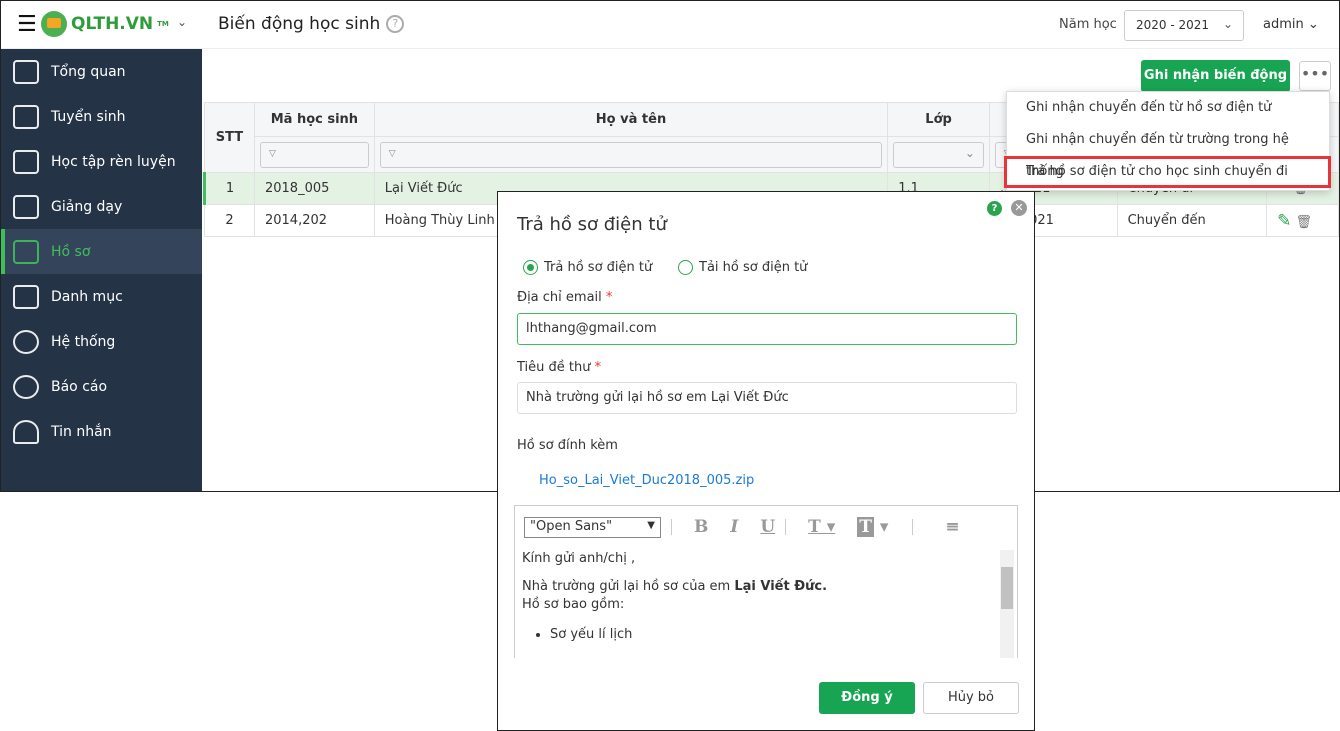 This screenshot has width=1340, height=731. I want to click on confirm-button: Đồng ý, so click(867, 698).